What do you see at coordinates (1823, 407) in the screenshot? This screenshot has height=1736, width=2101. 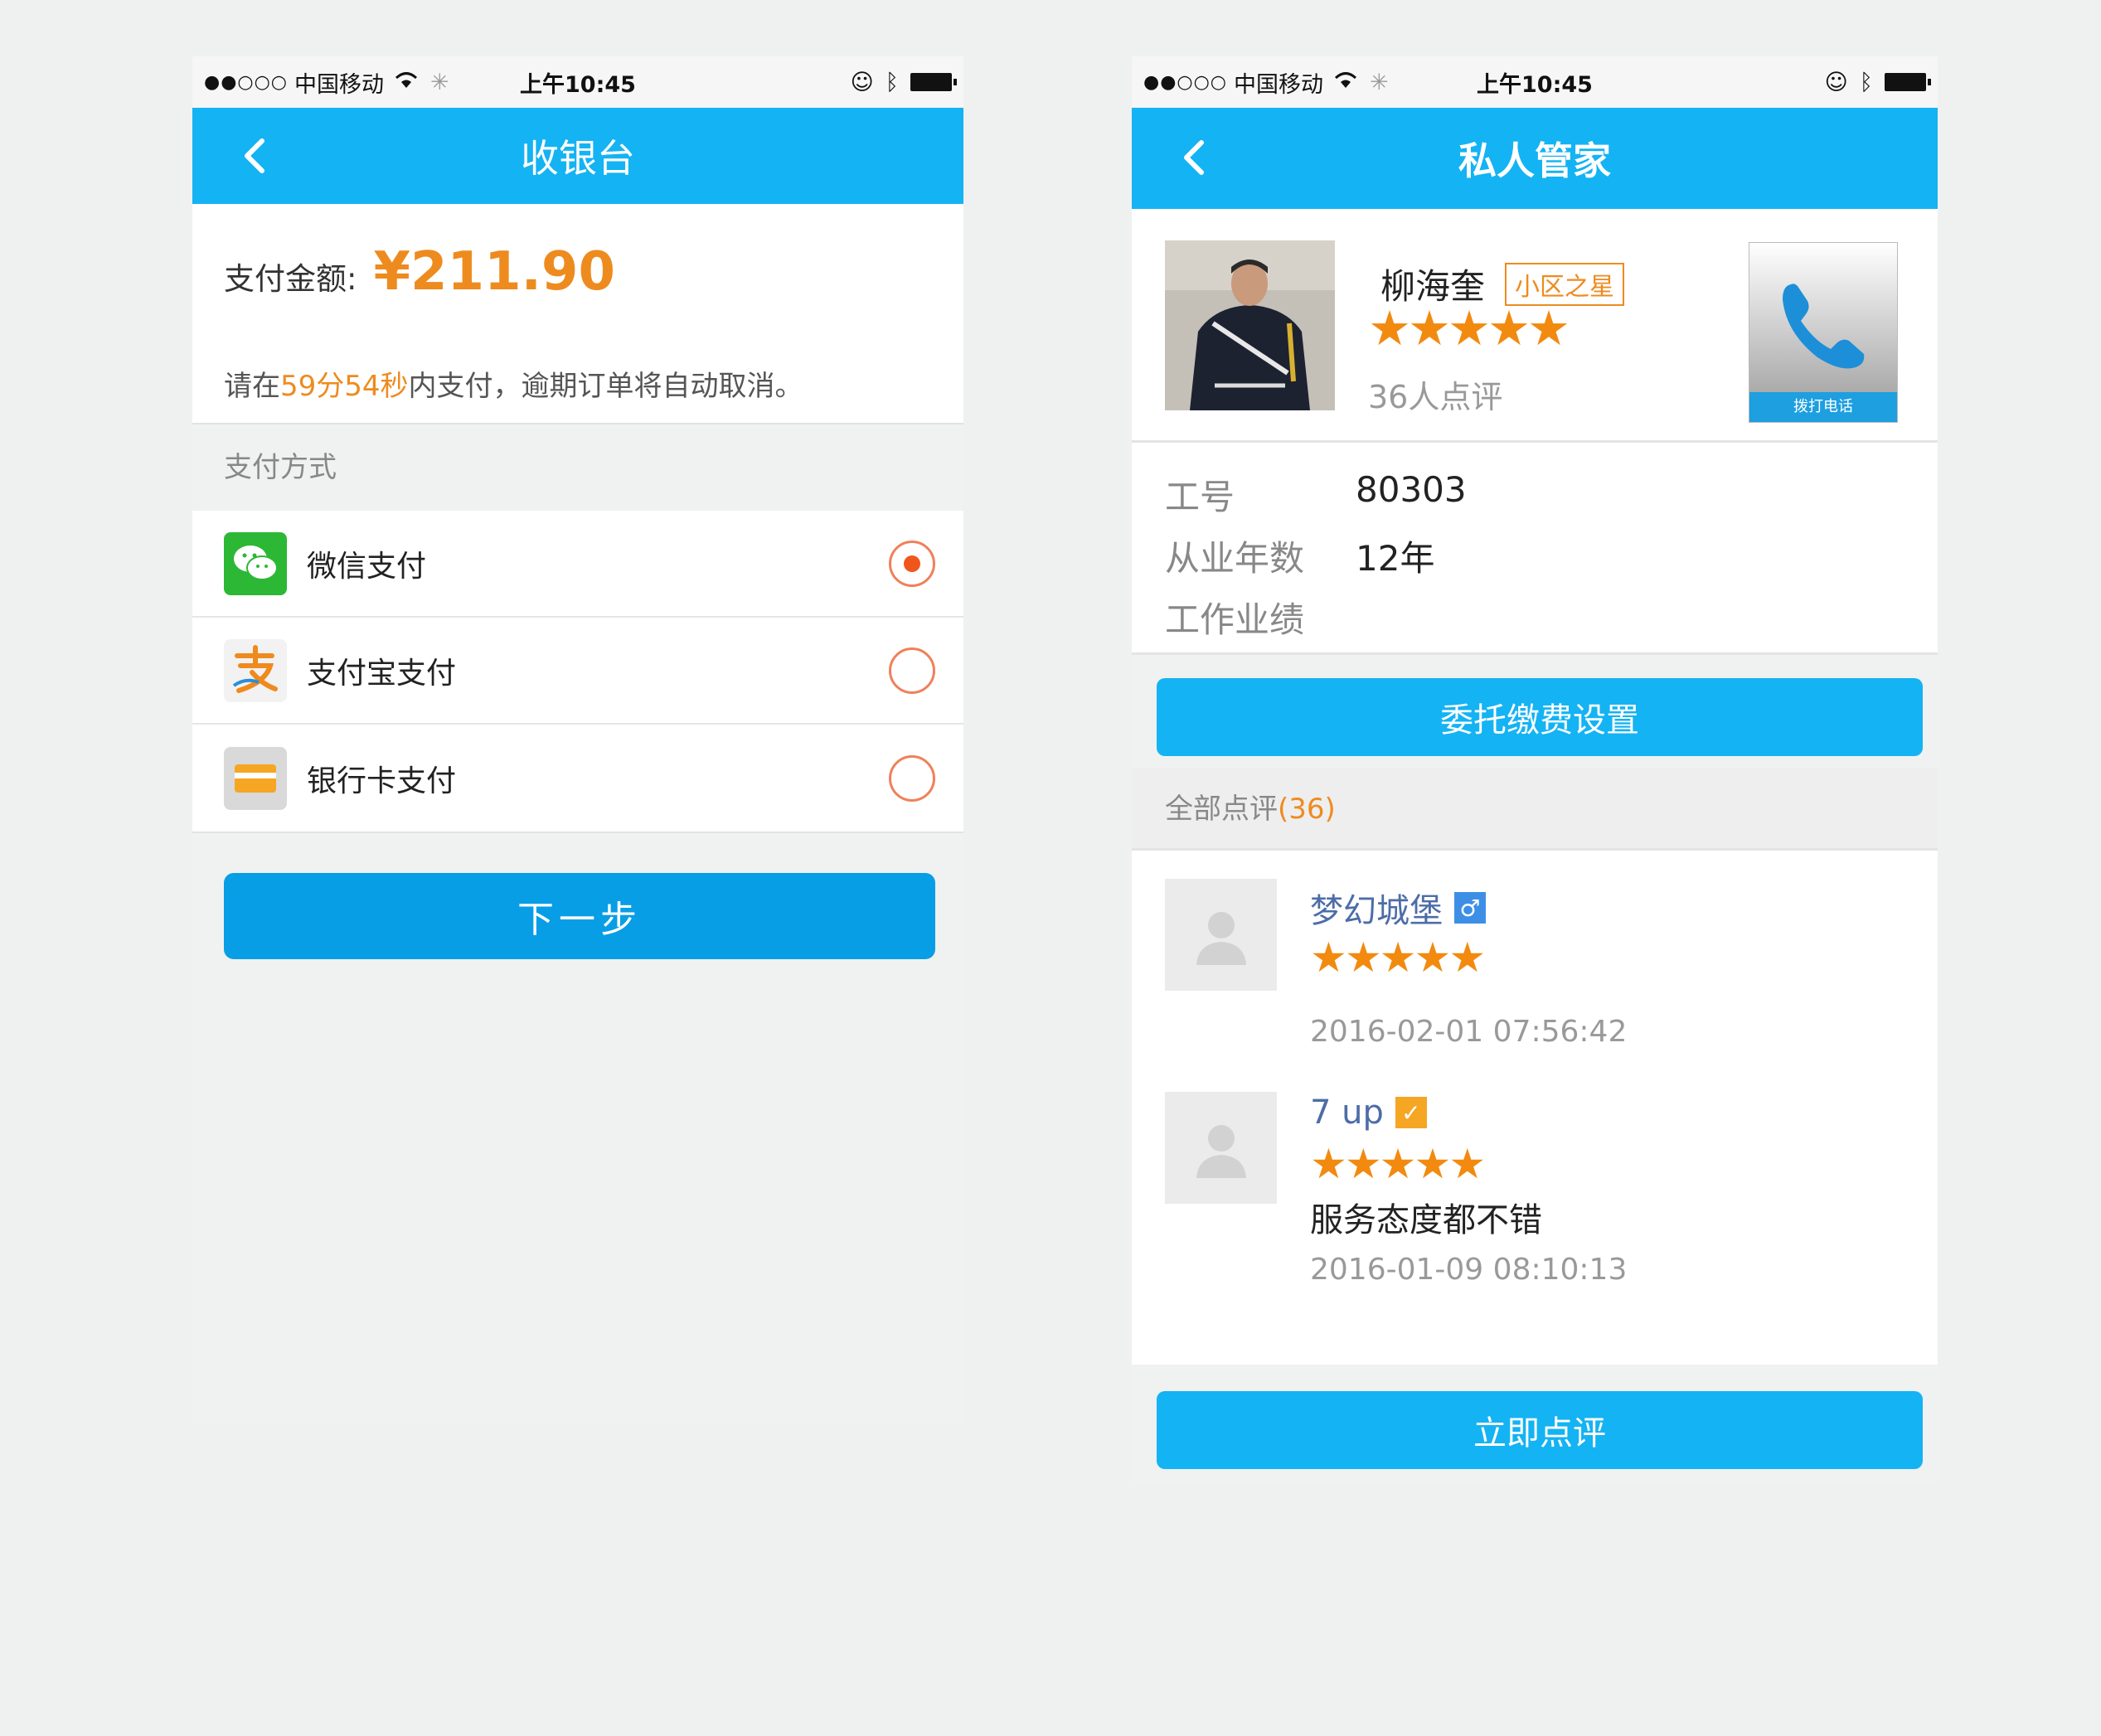 I see `call-label: 拨打电话` at bounding box center [1823, 407].